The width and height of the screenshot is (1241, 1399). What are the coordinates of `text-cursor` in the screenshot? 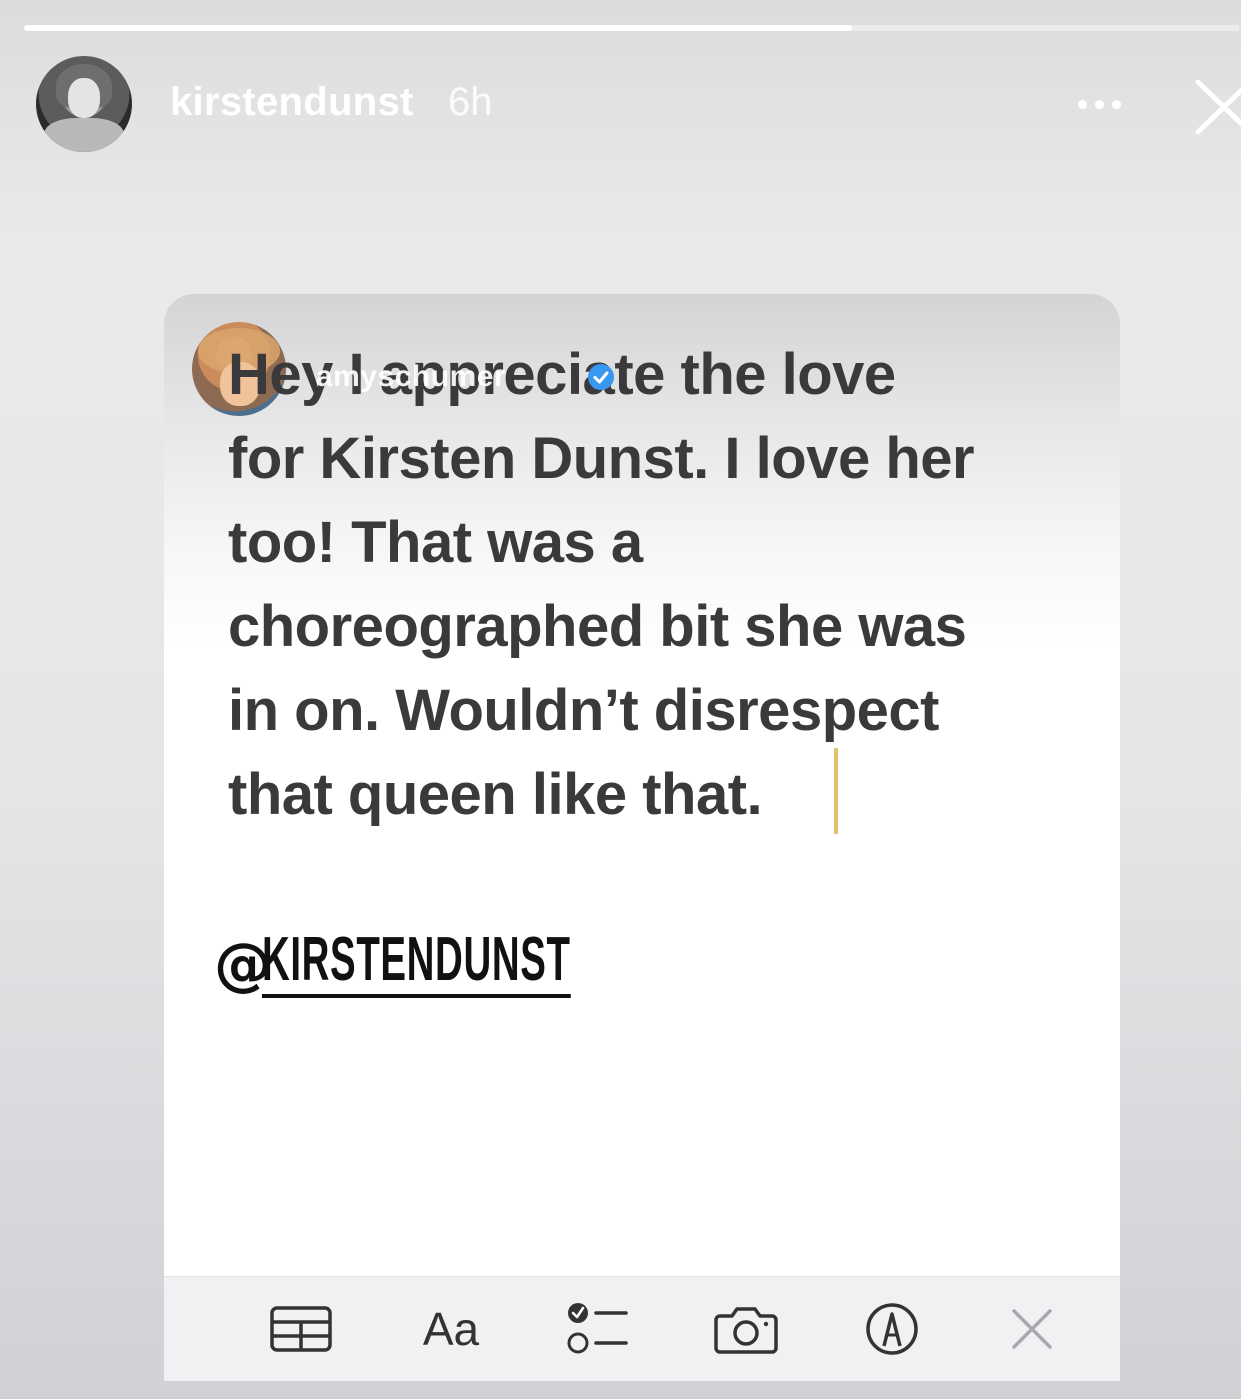 It's located at (836, 791).